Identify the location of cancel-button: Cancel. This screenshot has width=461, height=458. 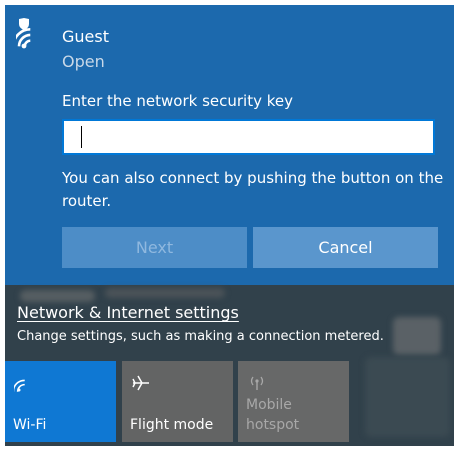
(345, 247).